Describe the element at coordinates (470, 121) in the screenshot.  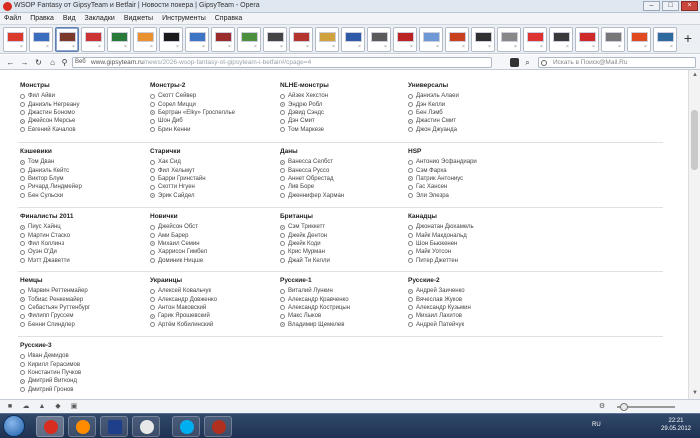
I see `player-option: Джастин Смит` at that location.